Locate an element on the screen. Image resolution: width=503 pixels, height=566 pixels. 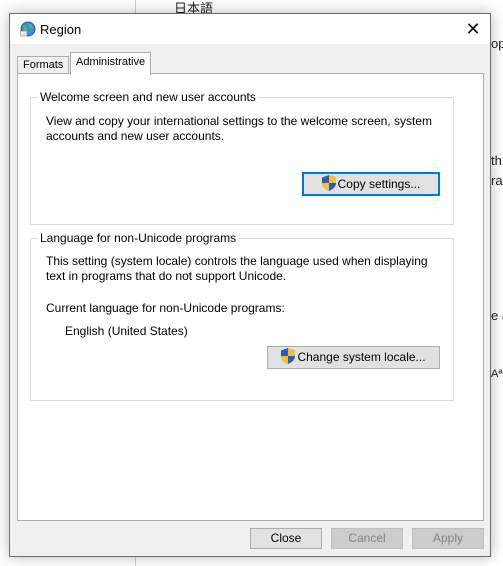
close-button: Close is located at coordinates (286, 538).